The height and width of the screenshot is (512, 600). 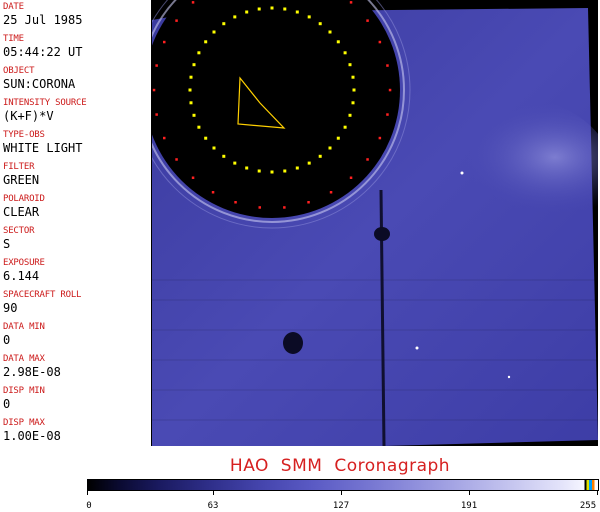 I want to click on colorbar-tick-label: 0, so click(x=89, y=506).